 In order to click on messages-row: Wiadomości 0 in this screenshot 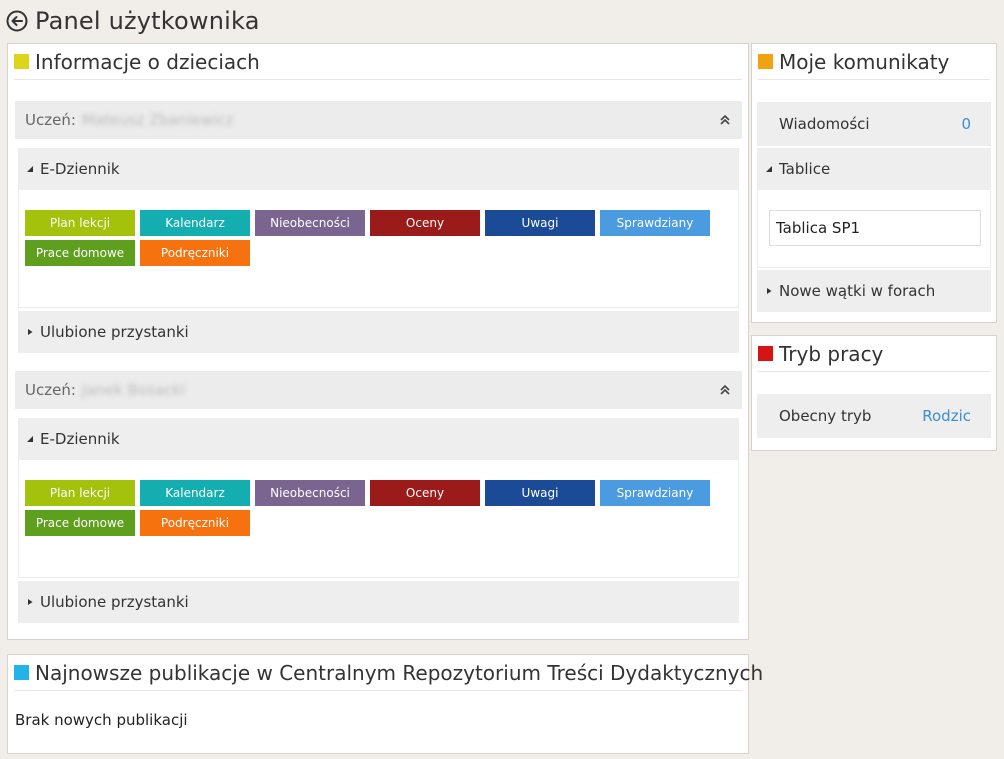, I will do `click(874, 124)`.